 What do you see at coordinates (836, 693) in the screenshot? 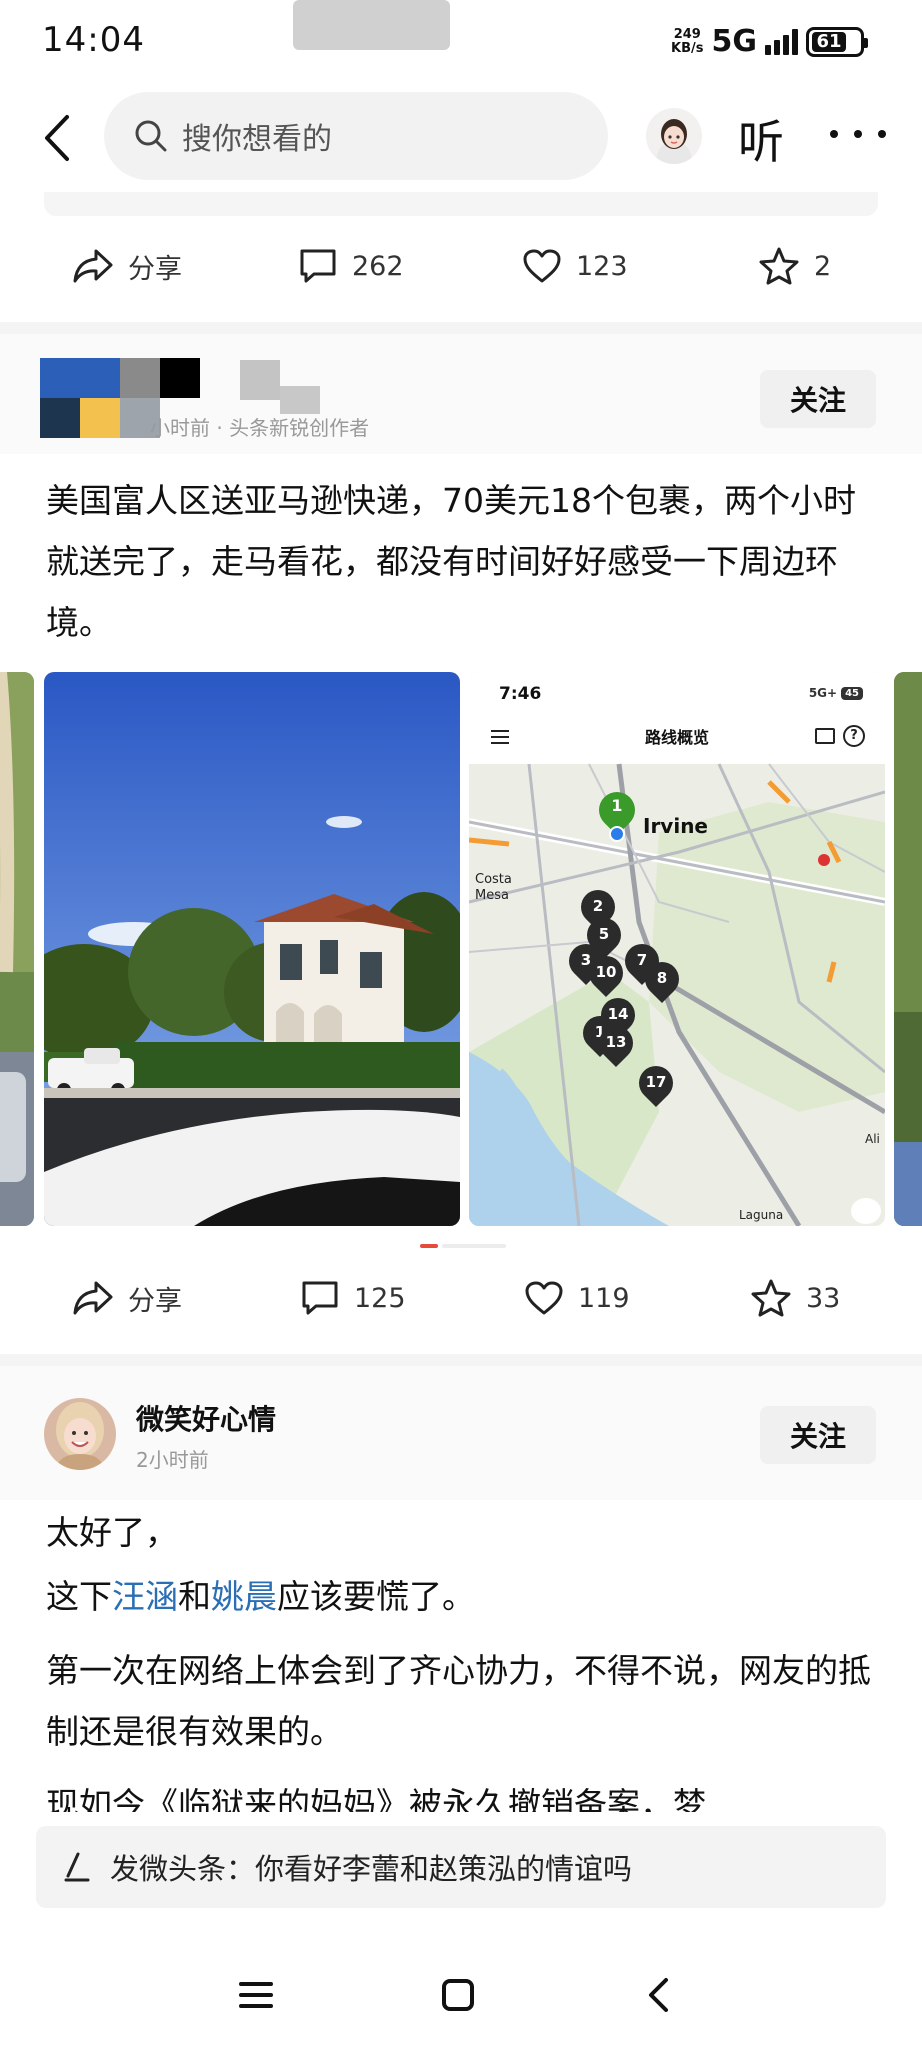
I see `map-status-network: 5G+ 45` at bounding box center [836, 693].